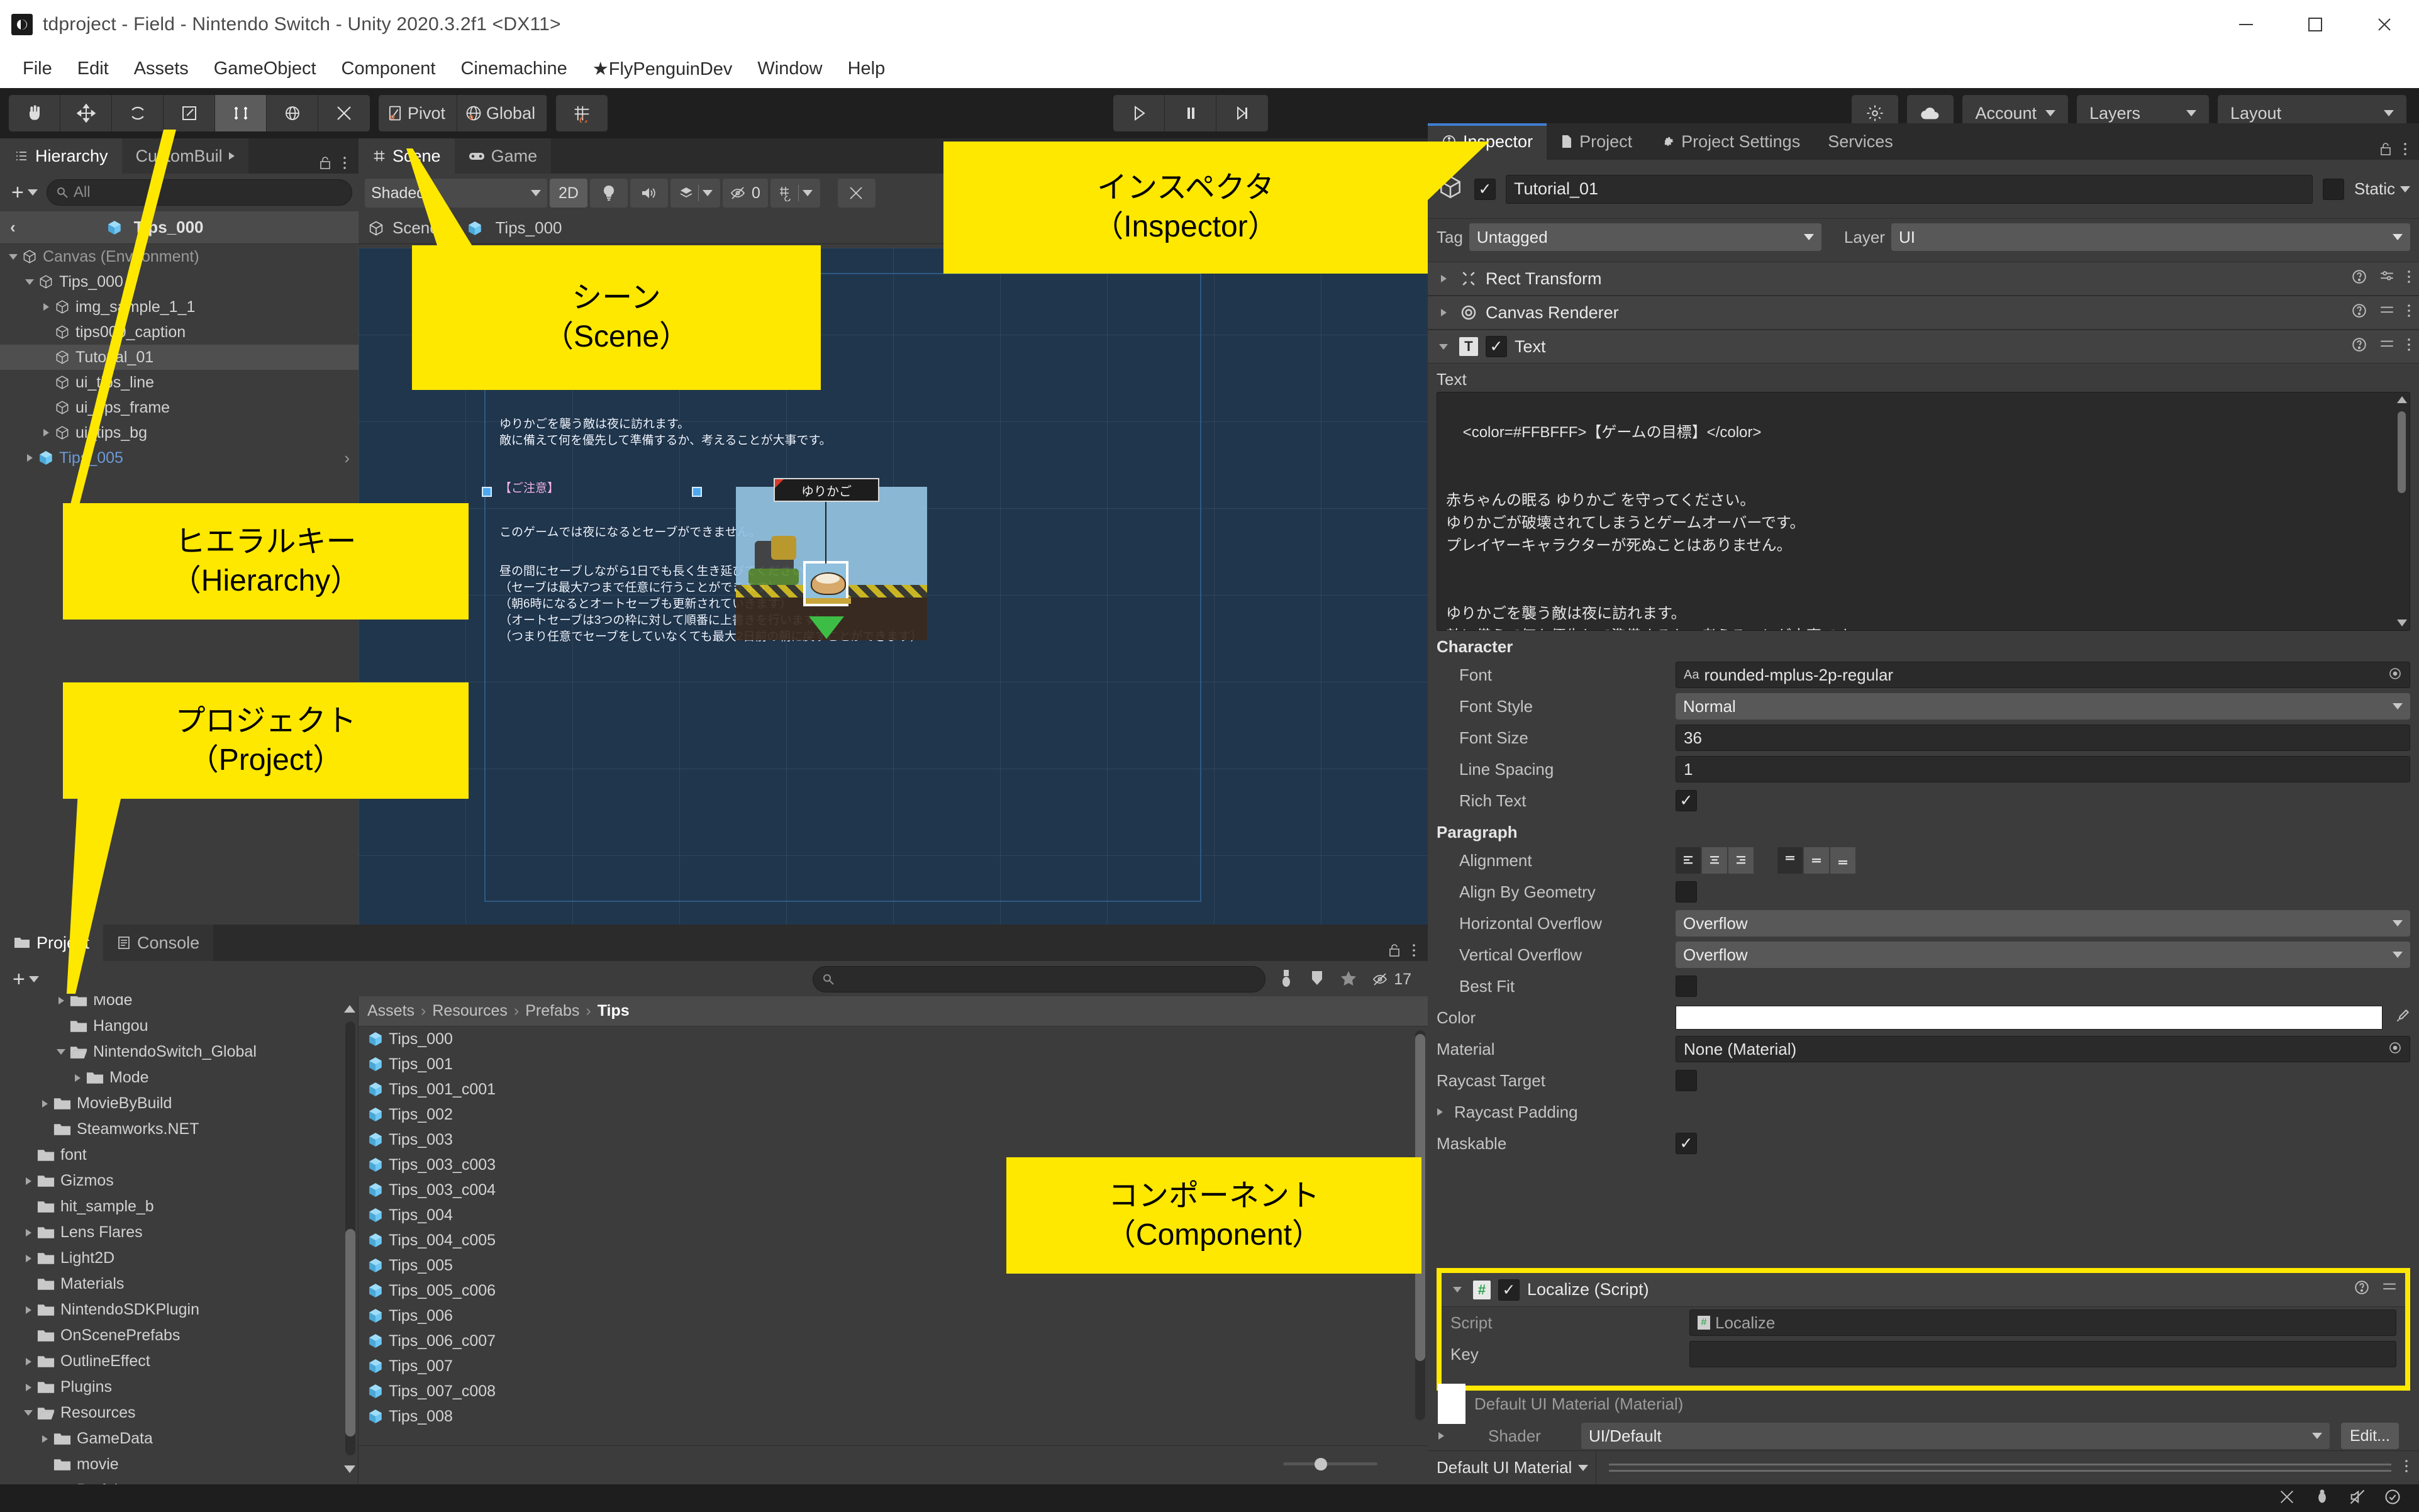 The height and width of the screenshot is (1512, 2419). What do you see at coordinates (1242, 113) in the screenshot?
I see `step-button` at bounding box center [1242, 113].